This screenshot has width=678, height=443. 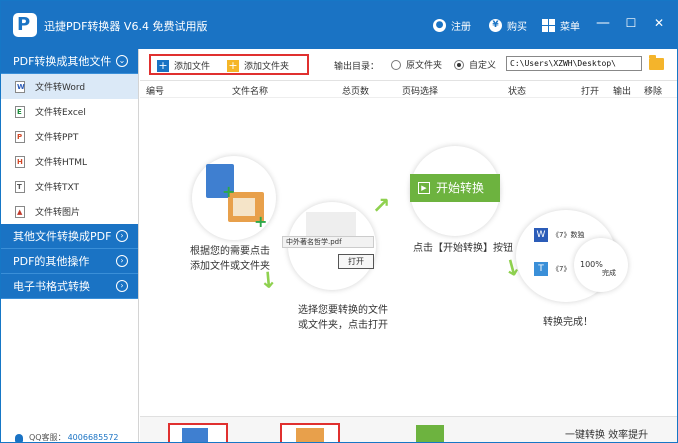 I want to click on radio-custom: 自定义, so click(x=475, y=64).